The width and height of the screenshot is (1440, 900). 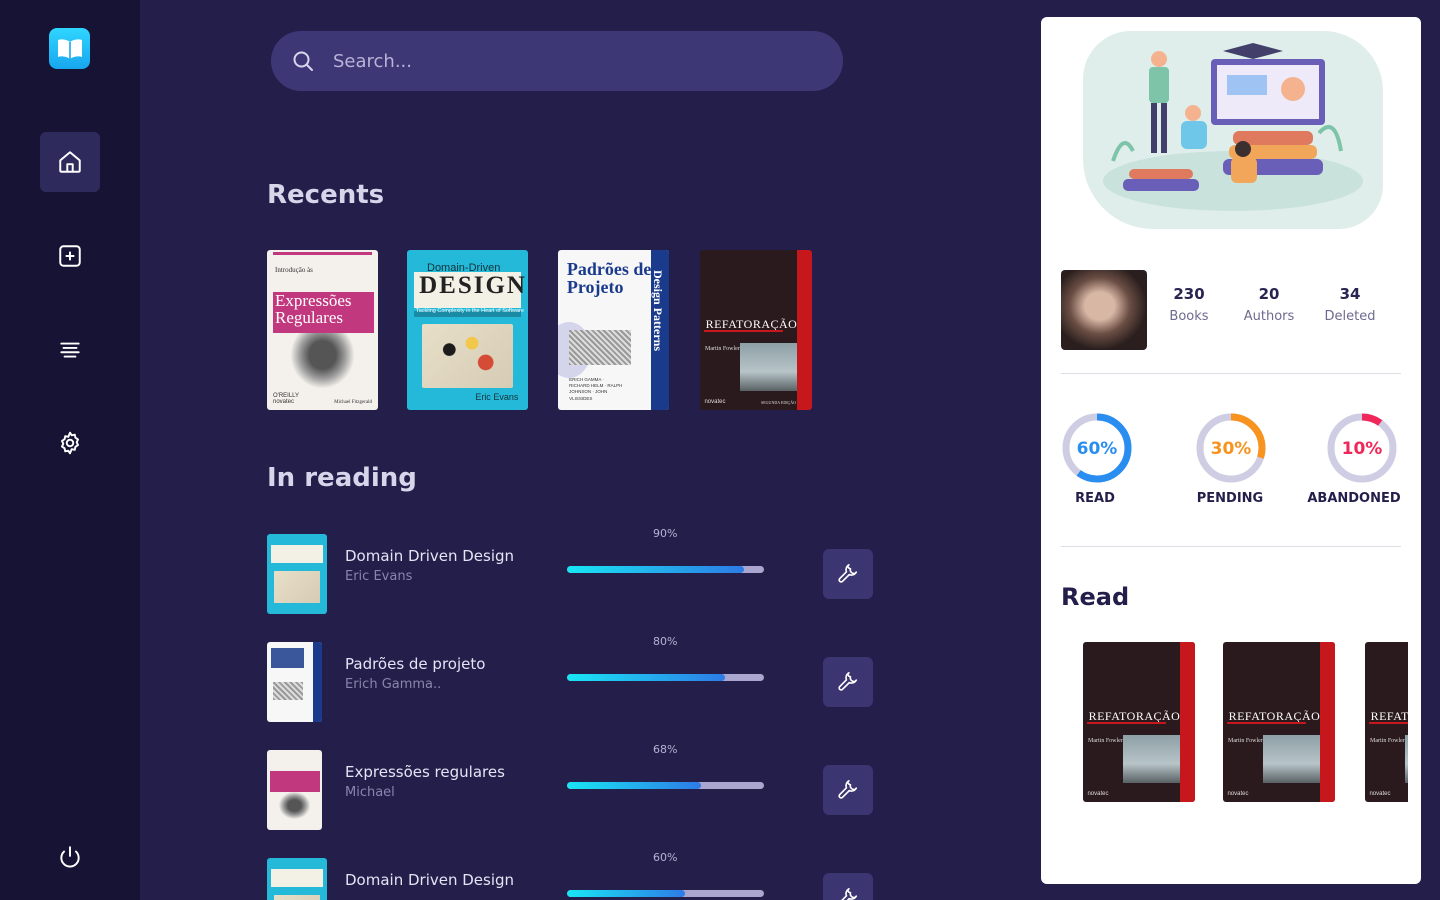 I want to click on reading-row: Domain Driven Design 60%, so click(x=570, y=875).